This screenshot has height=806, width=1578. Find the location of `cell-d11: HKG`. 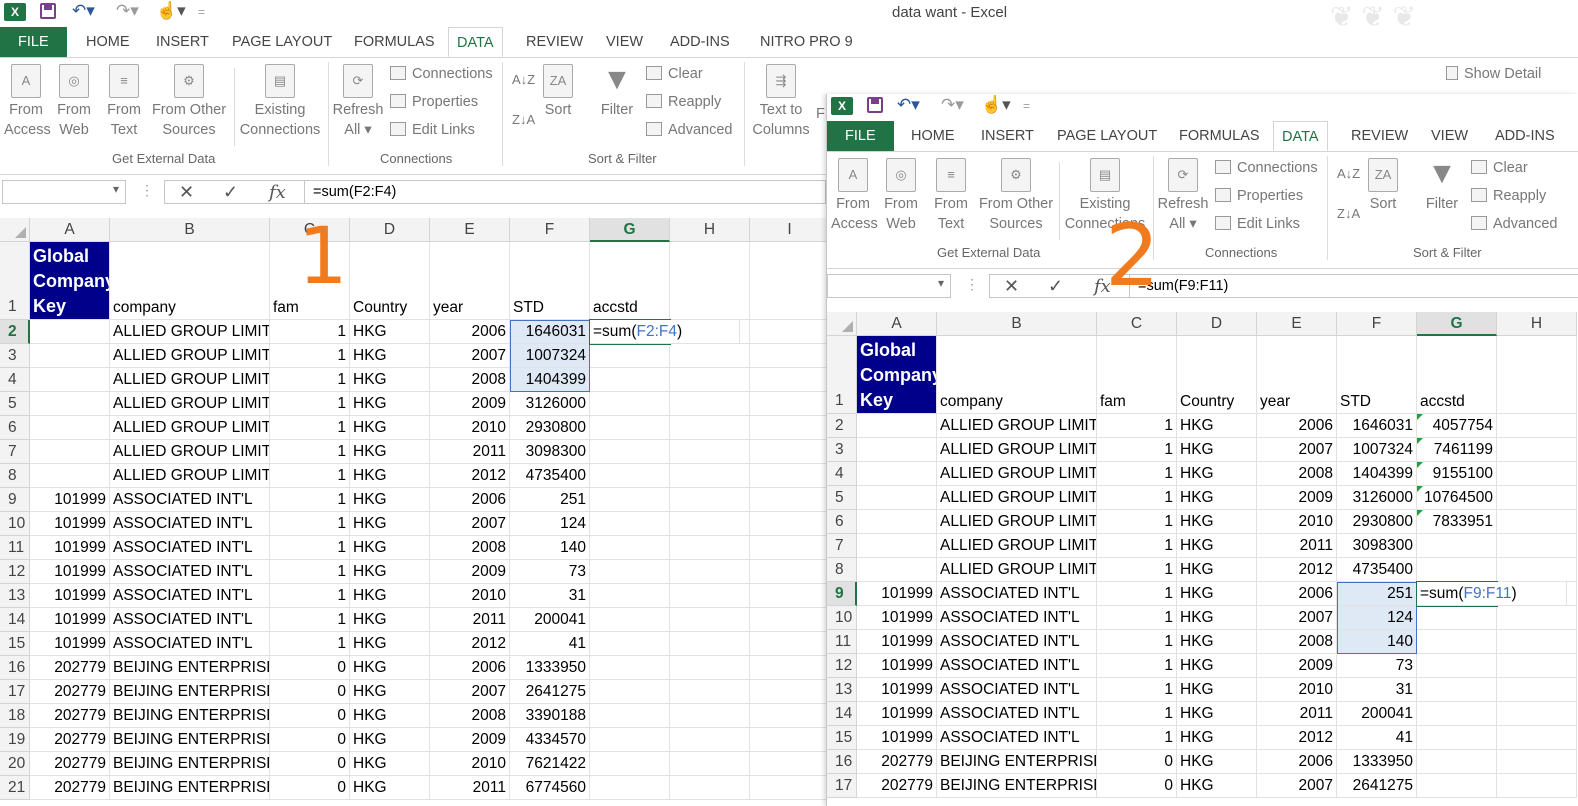

cell-d11: HKG is located at coordinates (1217, 642).